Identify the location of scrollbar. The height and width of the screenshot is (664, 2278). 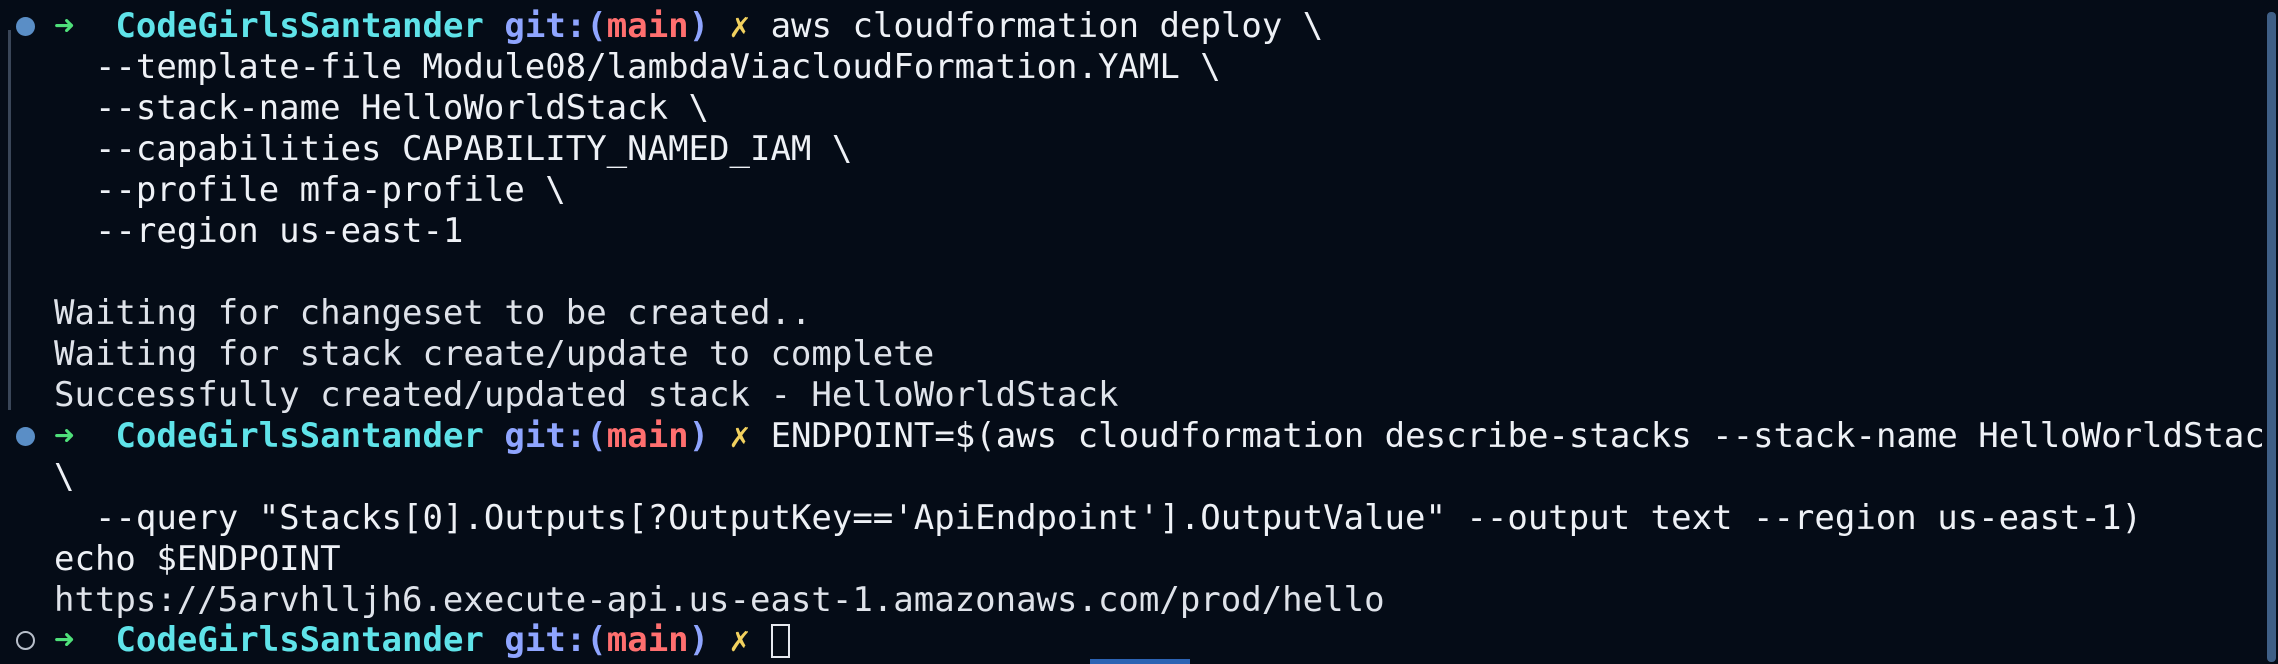
(2271, 332).